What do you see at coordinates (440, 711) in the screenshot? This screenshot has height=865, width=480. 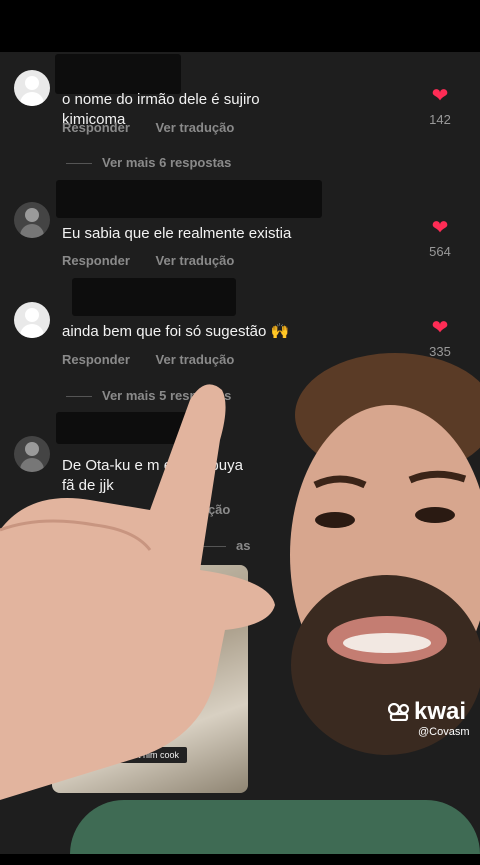 I see `kwai-brand: kwai` at bounding box center [440, 711].